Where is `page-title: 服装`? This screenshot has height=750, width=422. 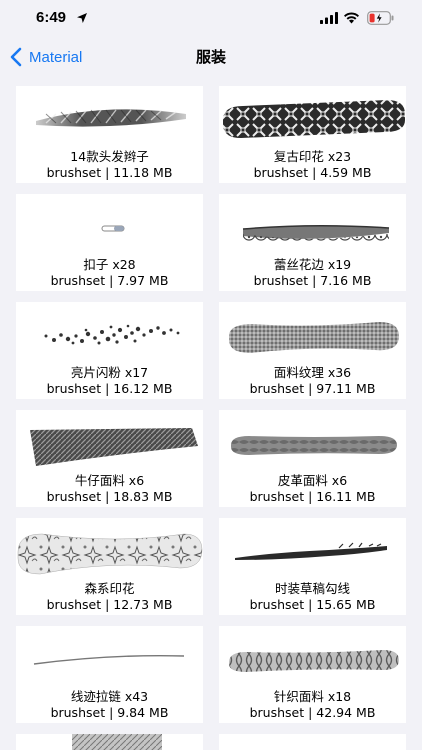
page-title: 服装 is located at coordinates (210, 57).